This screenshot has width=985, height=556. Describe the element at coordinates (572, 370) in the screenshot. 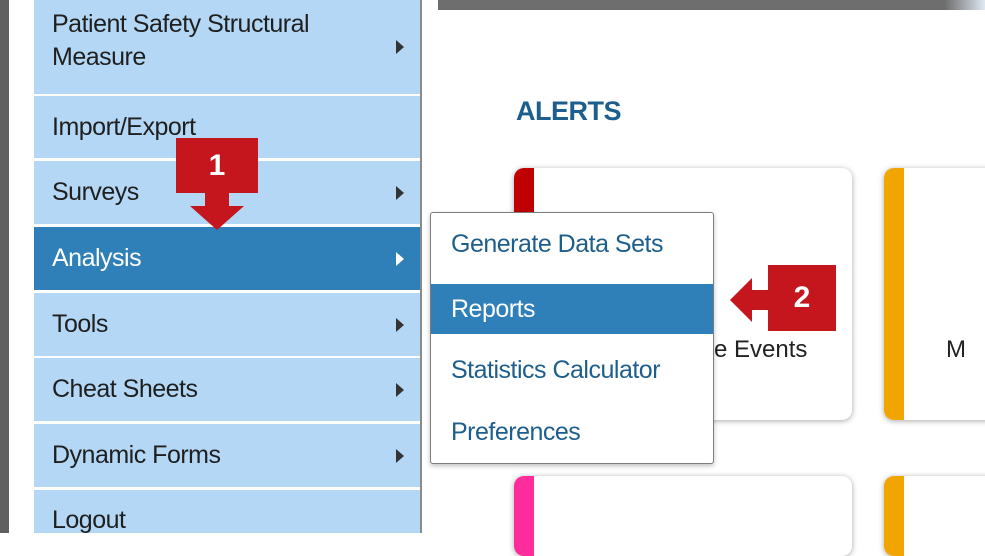

I see `menu-item-statistics-calculator: Statistics Calculator` at that location.